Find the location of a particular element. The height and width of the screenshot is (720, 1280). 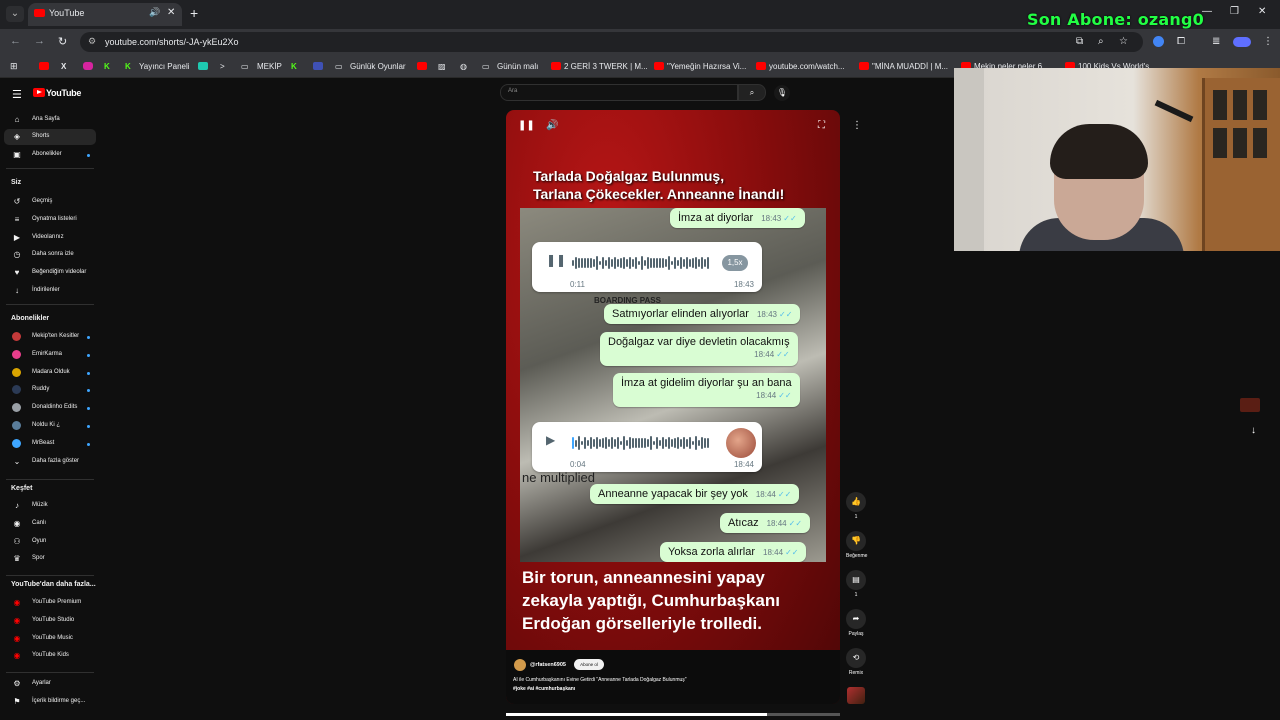

tab-audio-icon: 🔊 is located at coordinates (154, 12).